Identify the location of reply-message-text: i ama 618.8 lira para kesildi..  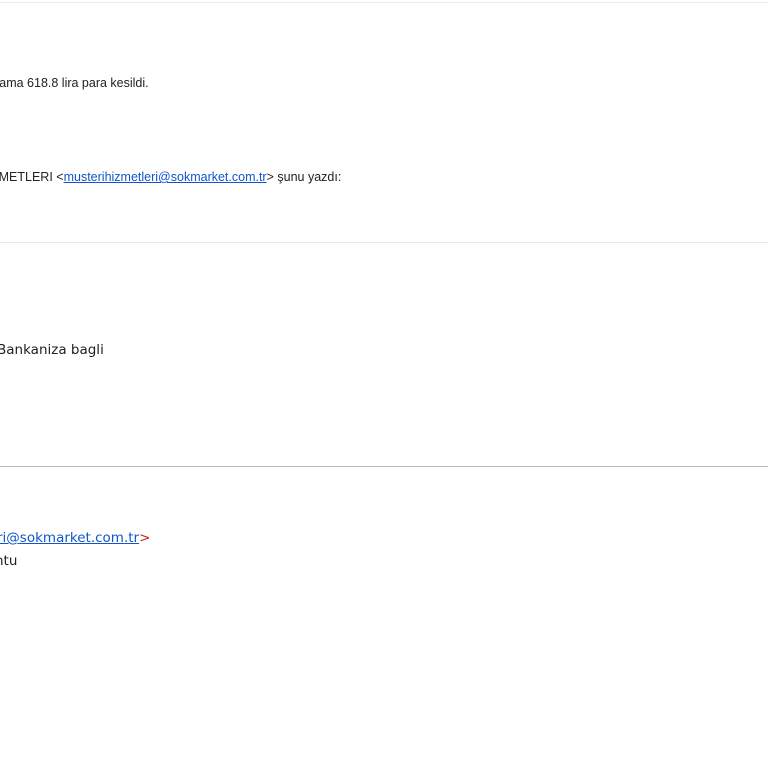
(74, 83).